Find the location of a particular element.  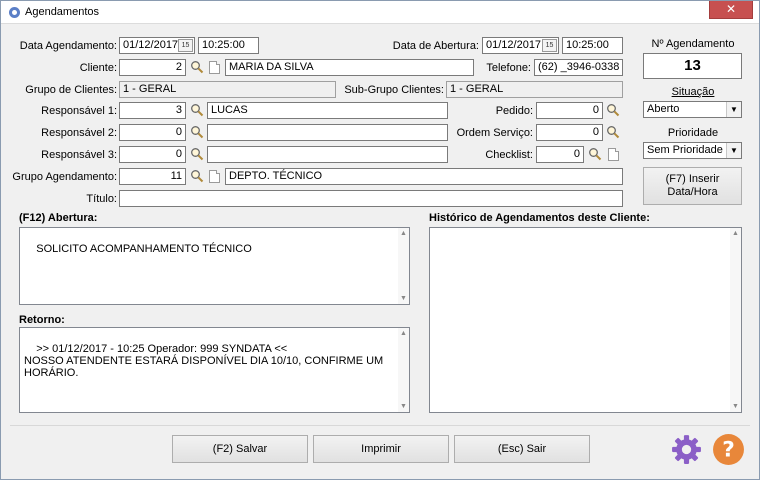

titulo-label: Título: is located at coordinates (101, 199).